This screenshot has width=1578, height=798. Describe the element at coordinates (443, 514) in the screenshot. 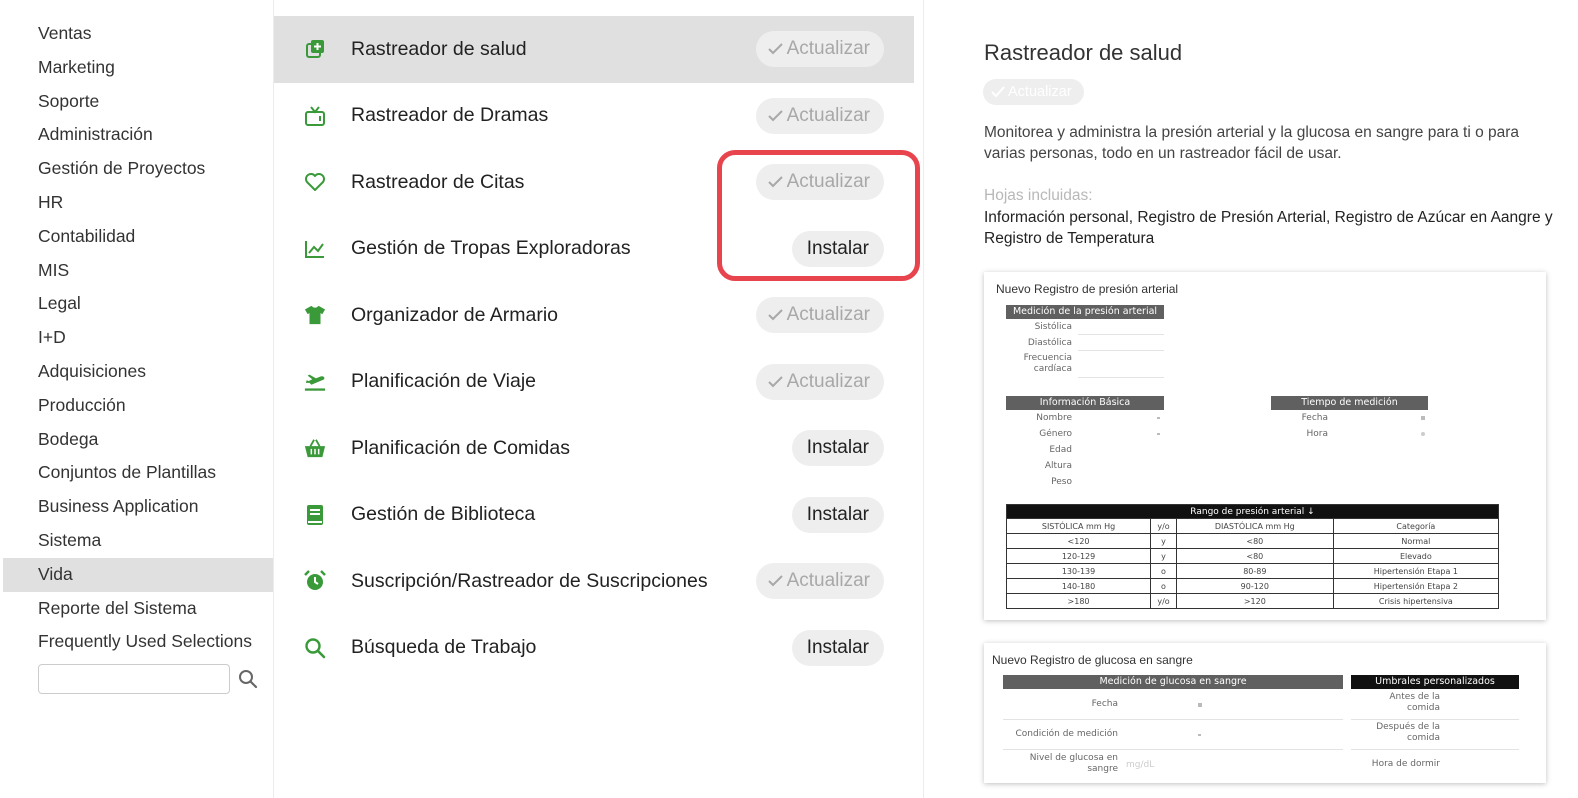

I see `template-name: Gestión de Biblioteca` at that location.